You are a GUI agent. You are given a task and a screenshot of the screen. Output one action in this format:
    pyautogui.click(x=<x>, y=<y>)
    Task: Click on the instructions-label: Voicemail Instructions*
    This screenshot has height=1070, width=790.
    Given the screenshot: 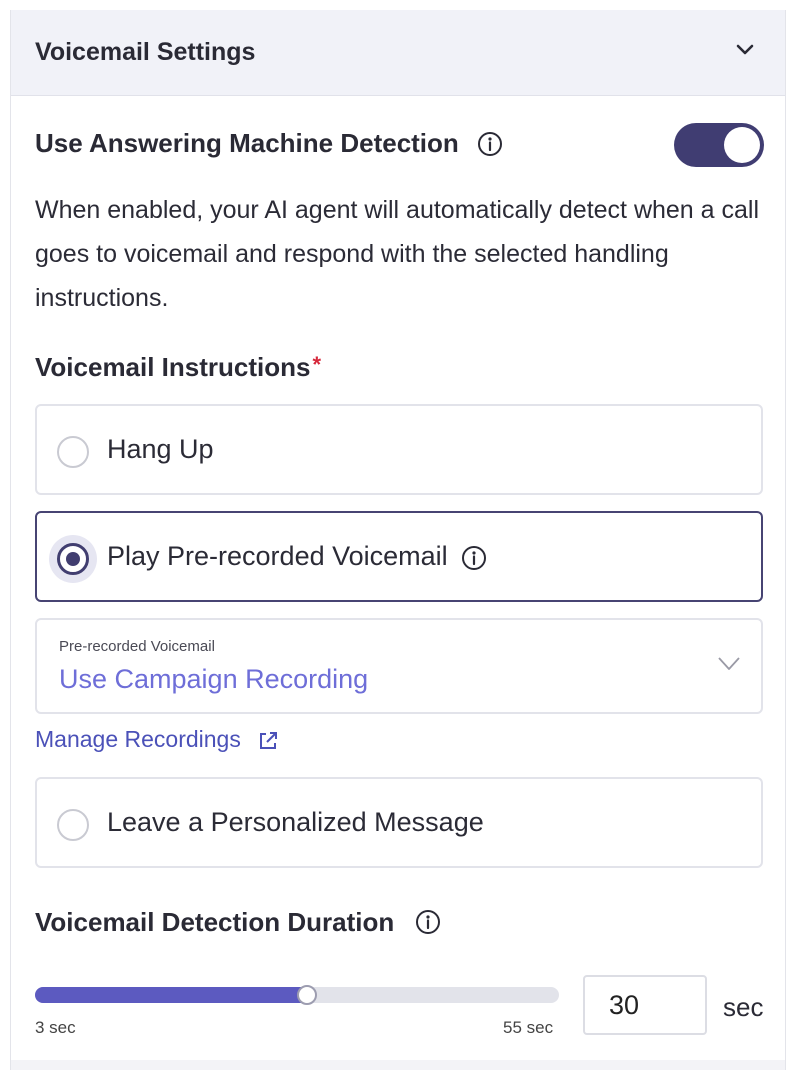 What is the action you would take?
    pyautogui.click(x=178, y=367)
    